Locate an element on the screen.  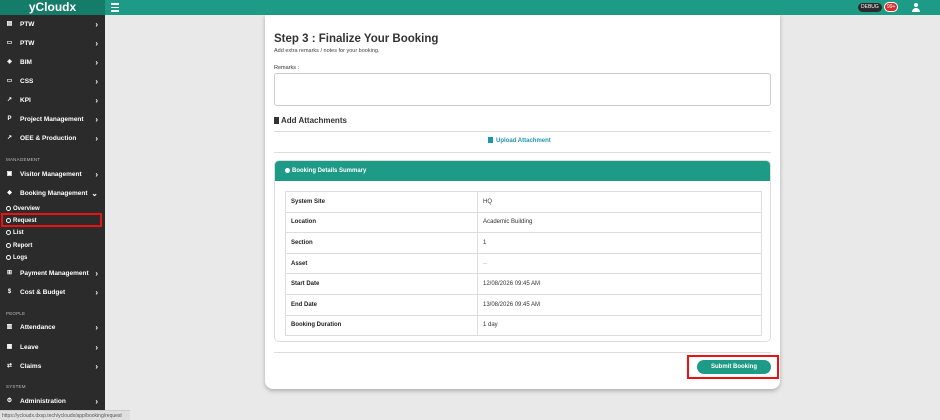
sidebar-item-label: Project Management is located at coordinates (52, 119).